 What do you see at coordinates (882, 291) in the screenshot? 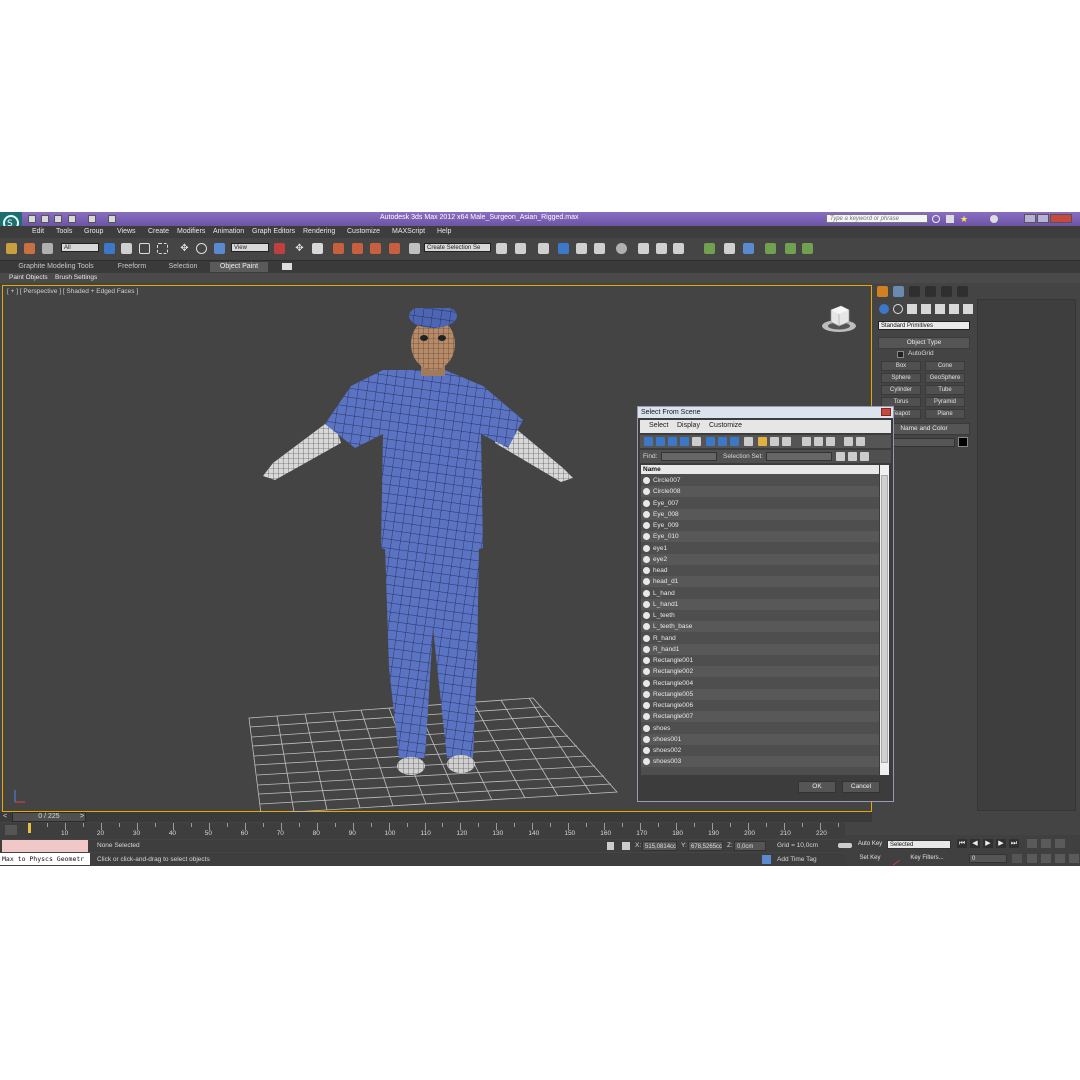
I see `create-tab-icon` at bounding box center [882, 291].